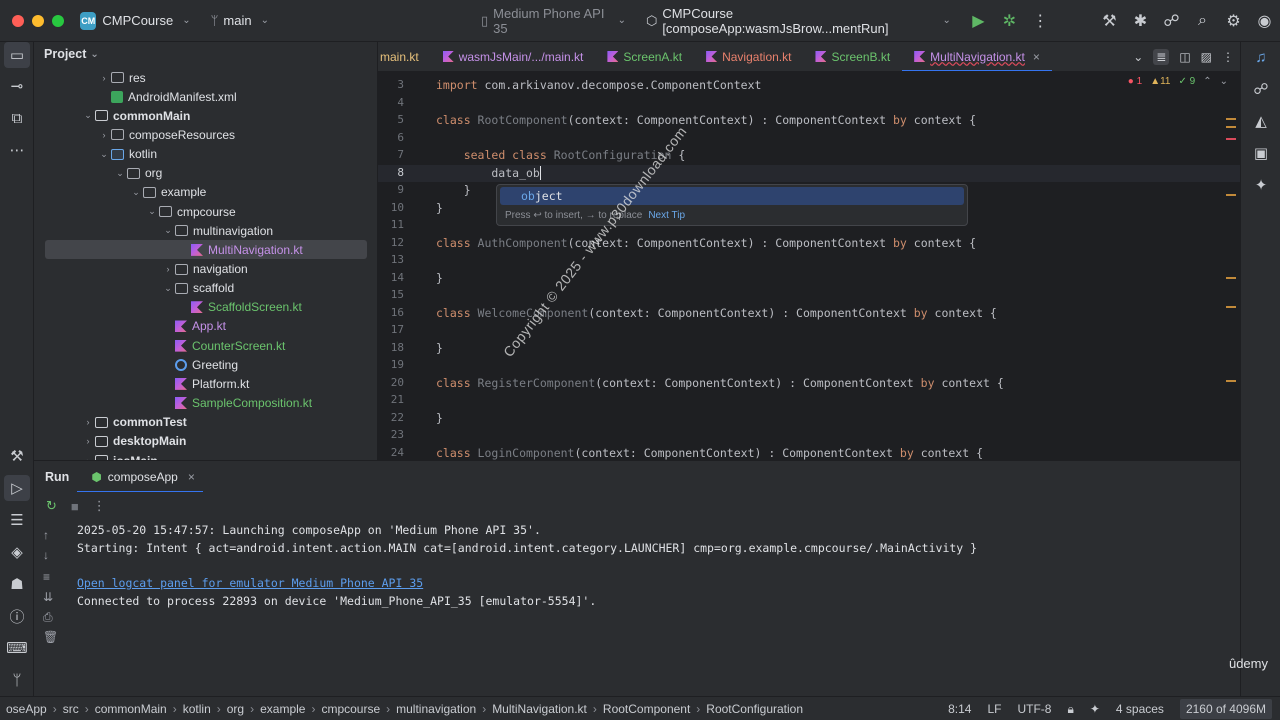  I want to click on tree-item: › desktopMain, so click(206, 441).